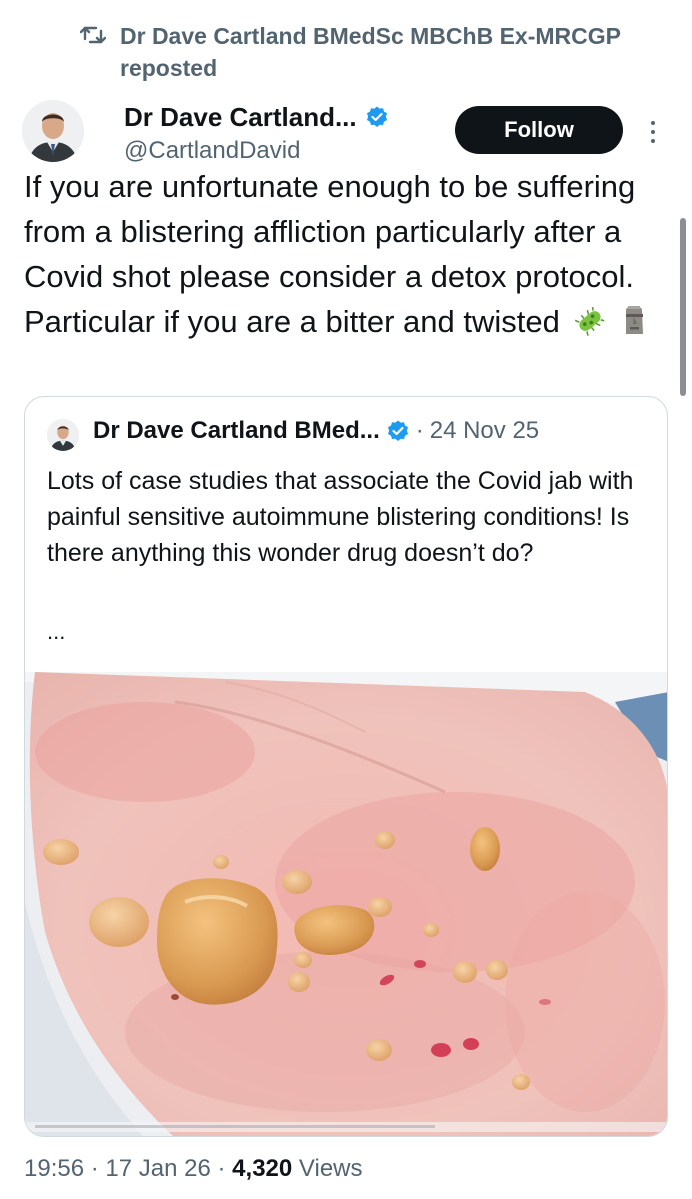 Image resolution: width=692 pixels, height=1199 pixels. I want to click on post-meta: 19:56 · 17 Jan 26 · 4,320 Views, so click(193, 1169).